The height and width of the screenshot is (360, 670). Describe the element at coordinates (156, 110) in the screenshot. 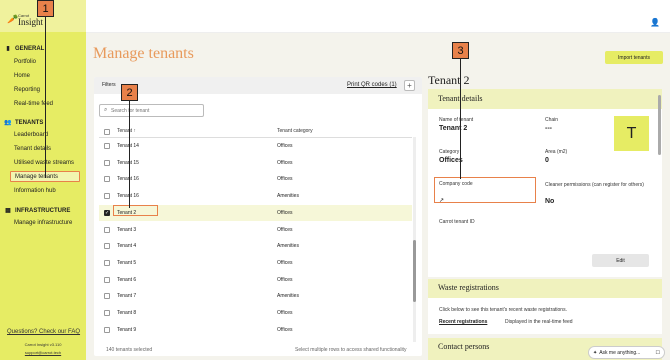

I see `search-input` at that location.